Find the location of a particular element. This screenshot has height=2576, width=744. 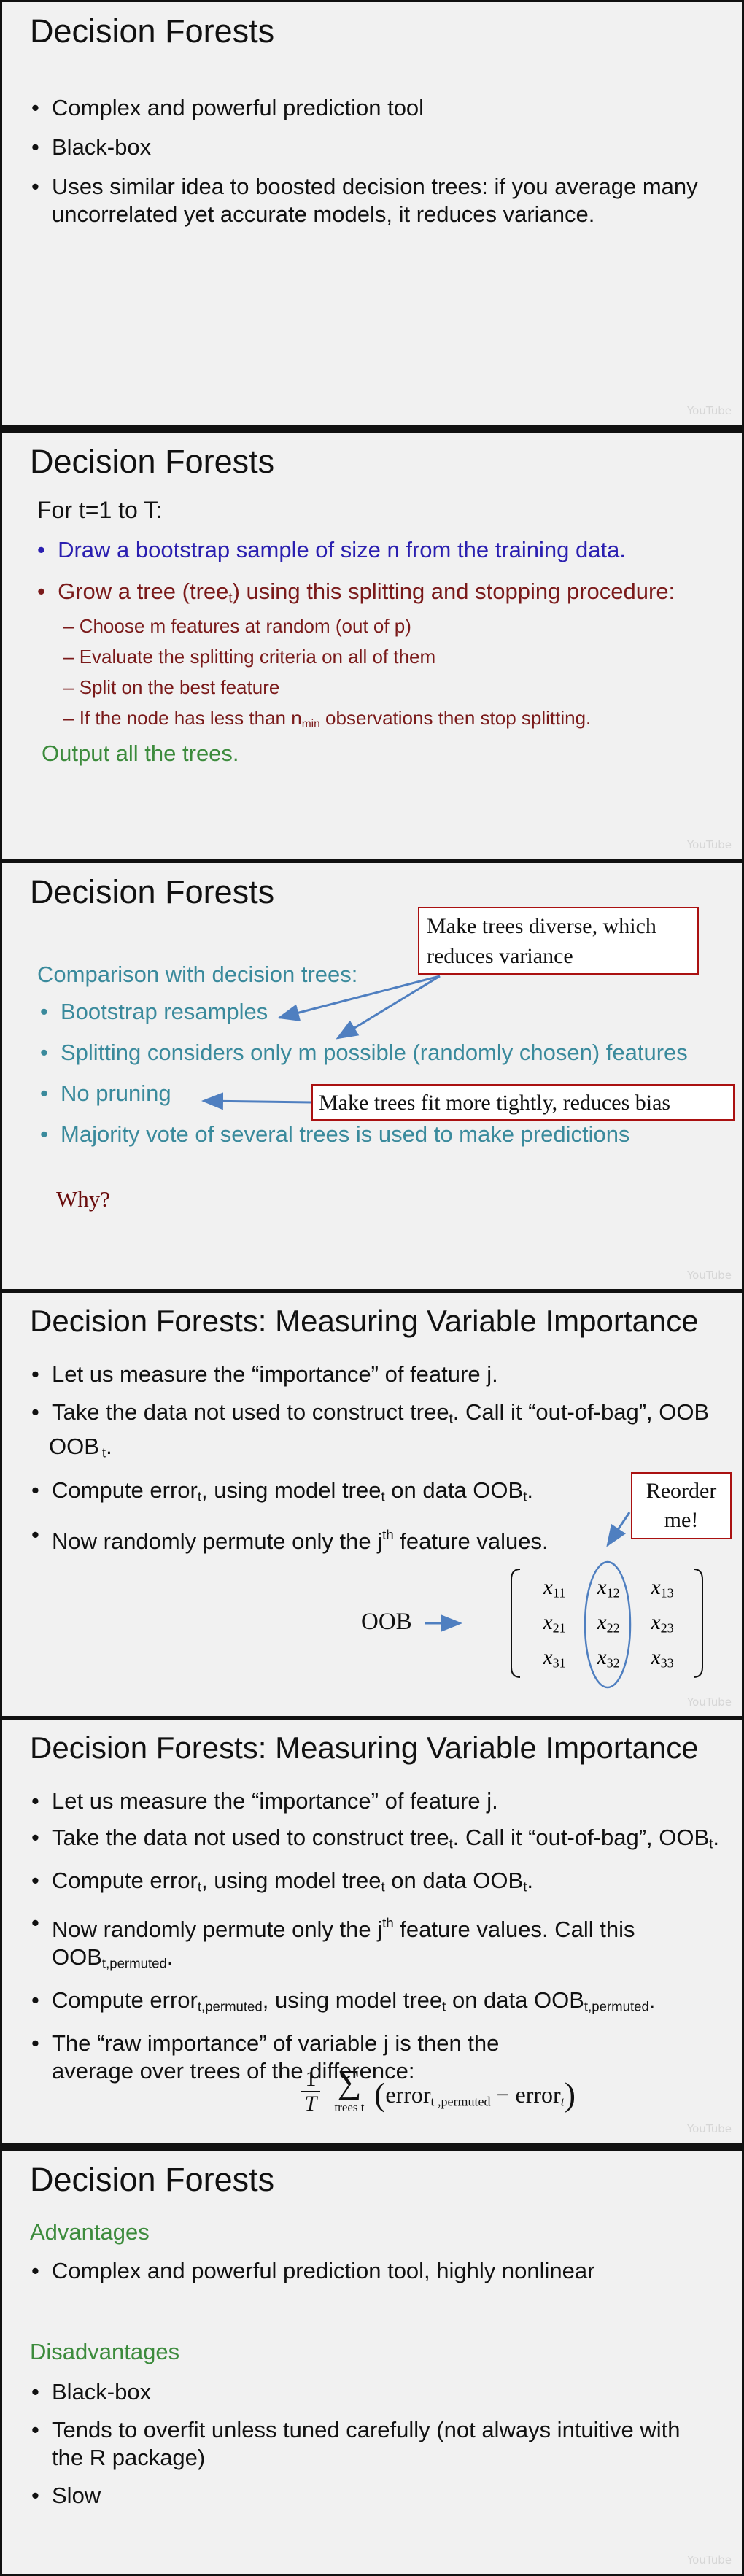

oob-matrix: x11 x12 x13 x21 x22 x23 x31 x32 x33 is located at coordinates (609, 1627).